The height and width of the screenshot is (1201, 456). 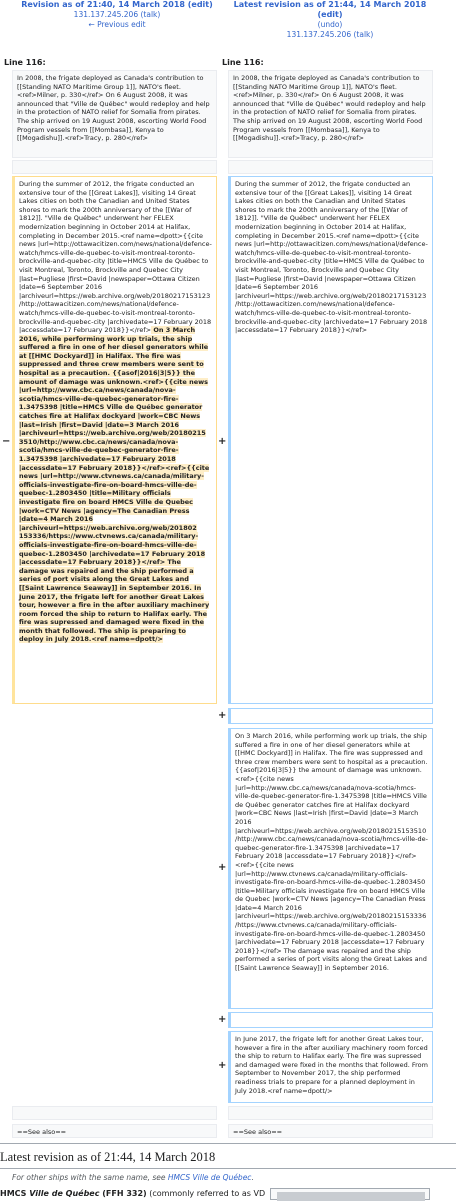 What do you see at coordinates (252, 1177) in the screenshot?
I see `hatnote-suffix: .` at bounding box center [252, 1177].